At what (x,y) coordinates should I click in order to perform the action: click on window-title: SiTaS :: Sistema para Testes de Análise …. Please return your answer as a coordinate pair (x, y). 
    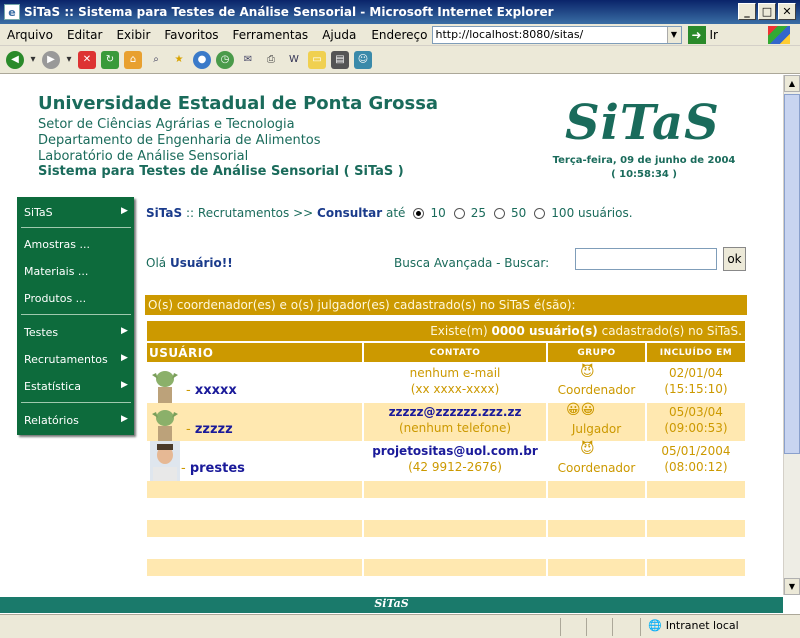
    Looking at the image, I should click on (289, 12).